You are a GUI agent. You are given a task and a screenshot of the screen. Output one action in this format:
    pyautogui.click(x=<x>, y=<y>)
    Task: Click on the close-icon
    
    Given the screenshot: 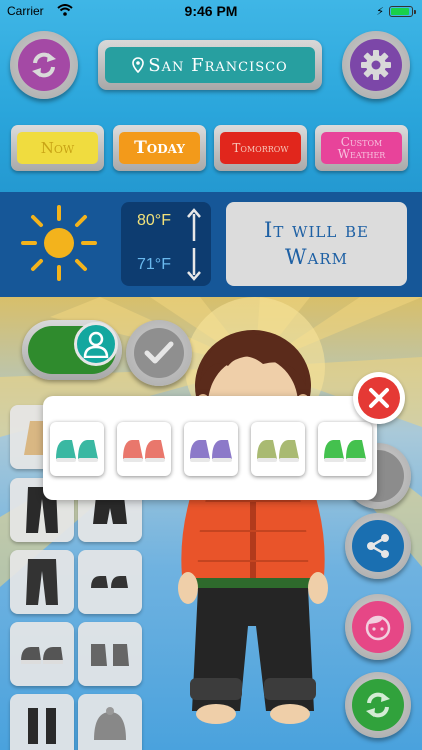 What is the action you would take?
    pyautogui.click(x=379, y=398)
    